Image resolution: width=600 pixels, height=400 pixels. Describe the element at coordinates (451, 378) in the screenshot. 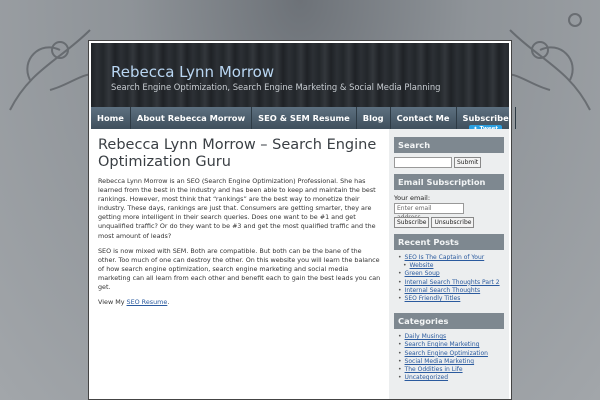

I see `category-item: Uncategorized` at that location.